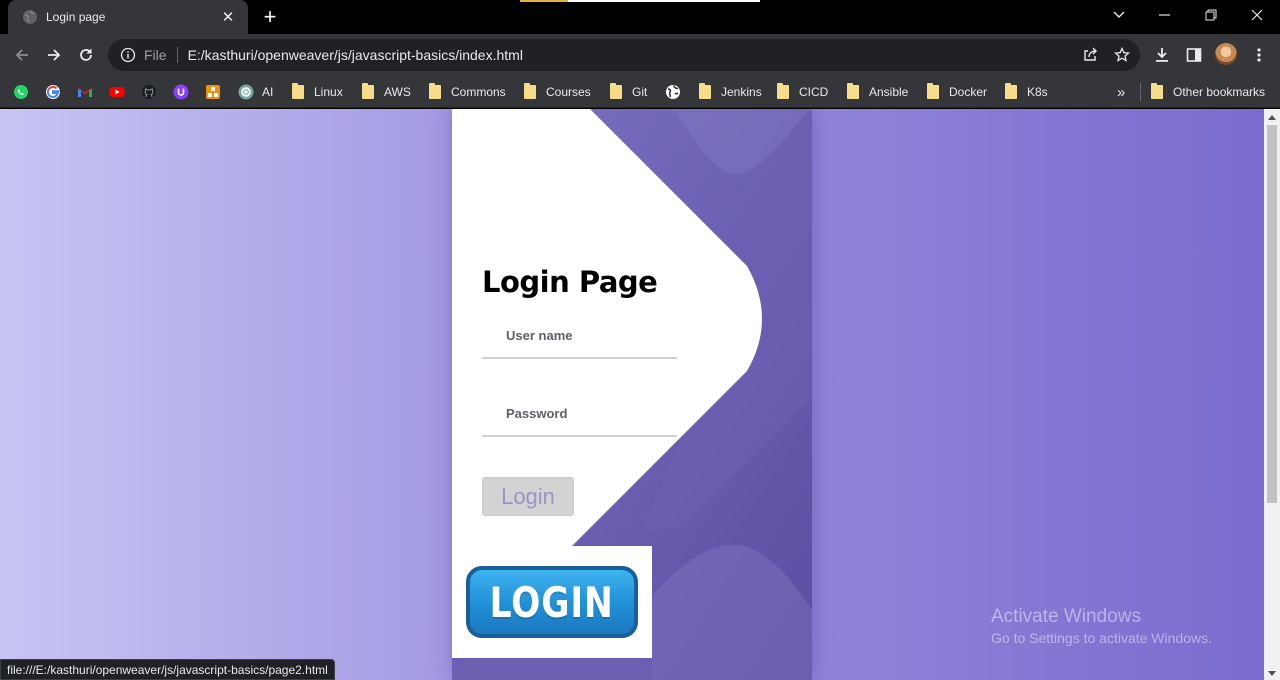 Image resolution: width=1280 pixels, height=680 pixels. What do you see at coordinates (1194, 55) in the screenshot?
I see `side-panel-icon` at bounding box center [1194, 55].